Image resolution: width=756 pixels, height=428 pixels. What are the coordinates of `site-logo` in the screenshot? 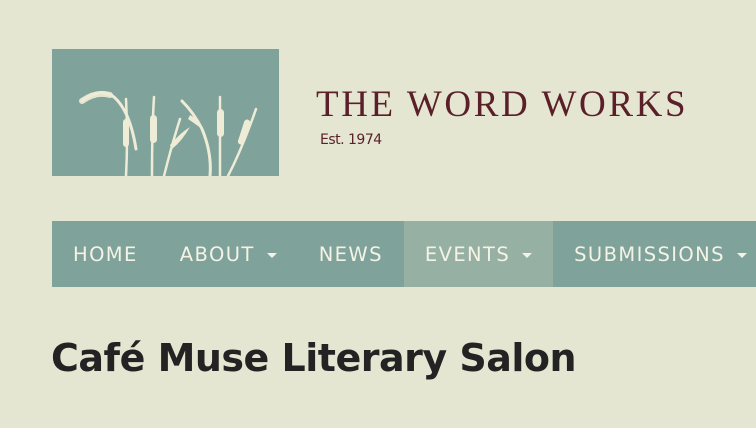 It's located at (165, 112).